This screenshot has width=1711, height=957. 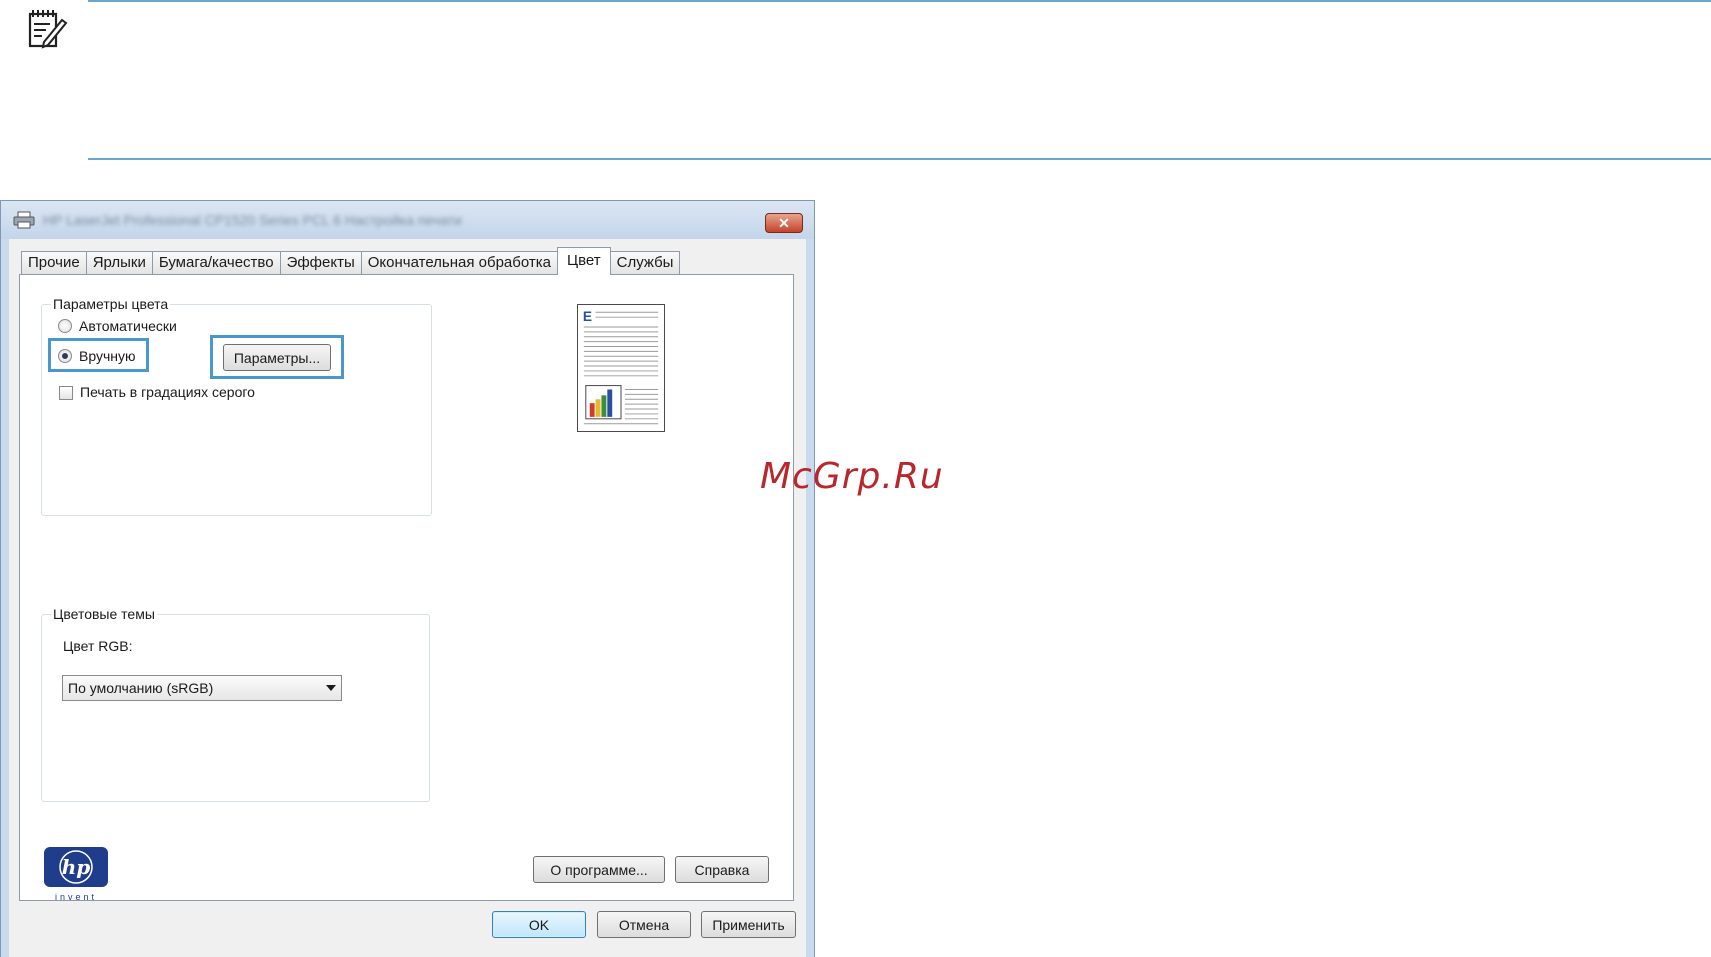 I want to click on grayscale-checkbox, so click(x=66, y=393).